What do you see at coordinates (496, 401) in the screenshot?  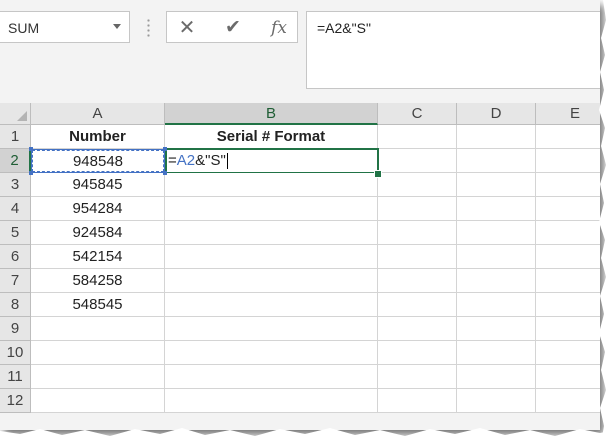 I see `cell-d12` at bounding box center [496, 401].